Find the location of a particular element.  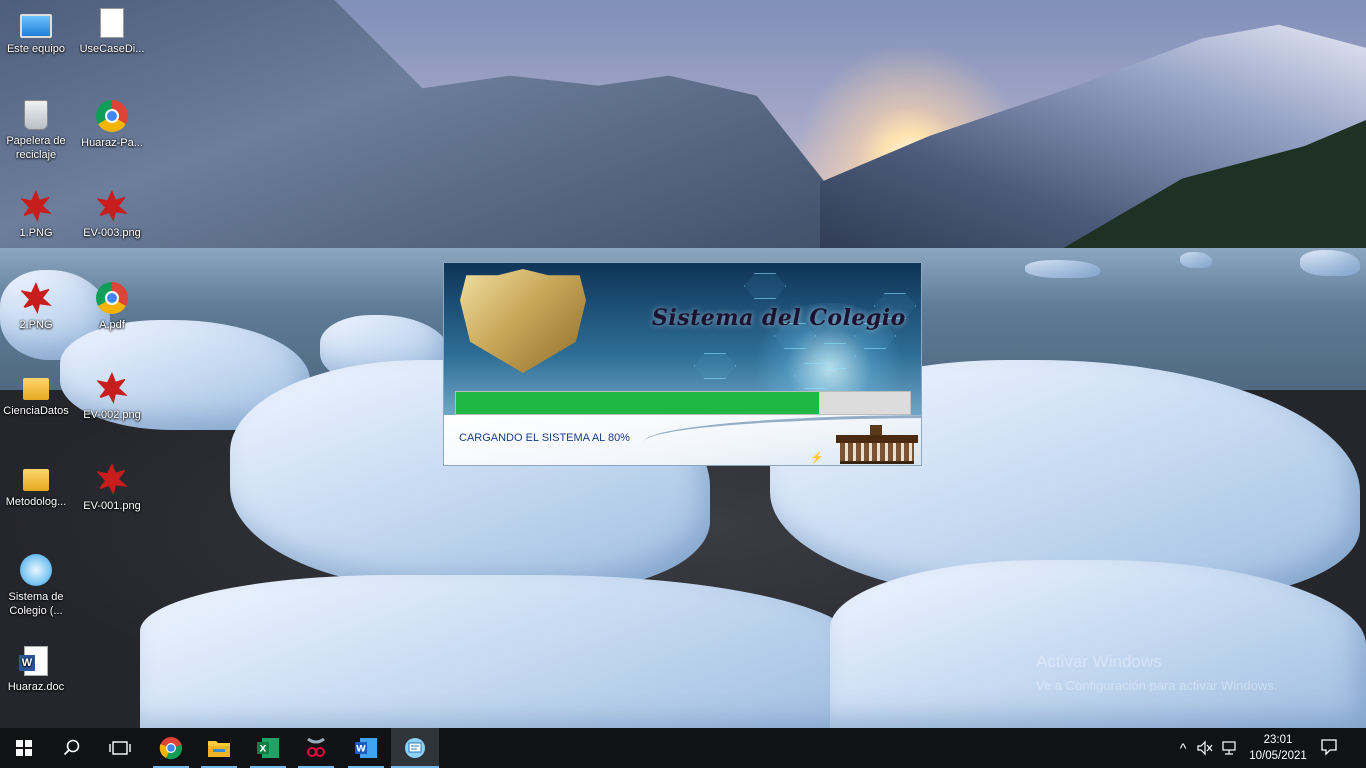

desktop-icon-label: A.pdf is located at coordinates (112, 325).